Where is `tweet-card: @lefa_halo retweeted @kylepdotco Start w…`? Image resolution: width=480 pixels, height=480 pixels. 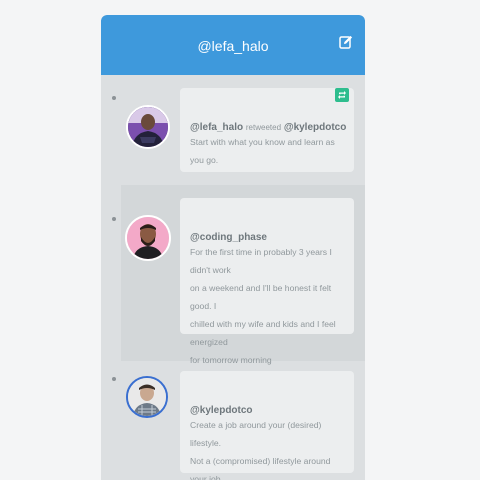 tweet-card: @lefa_halo retweeted @kylepdotco Start w… is located at coordinates (267, 130).